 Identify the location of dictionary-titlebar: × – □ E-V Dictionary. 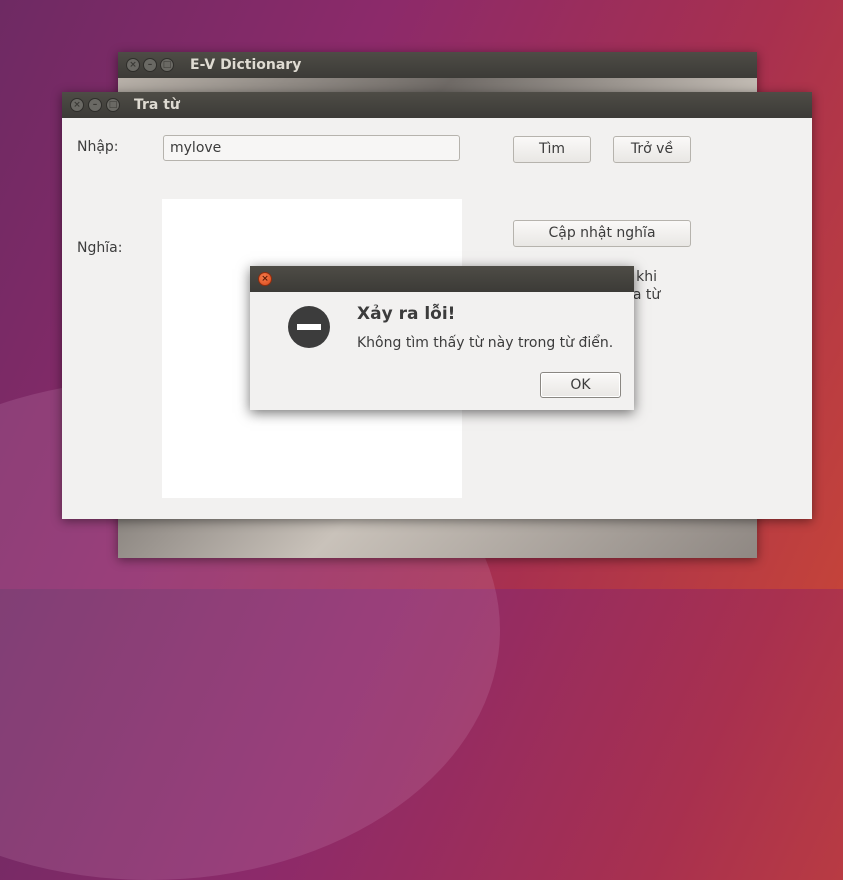
(437, 65).